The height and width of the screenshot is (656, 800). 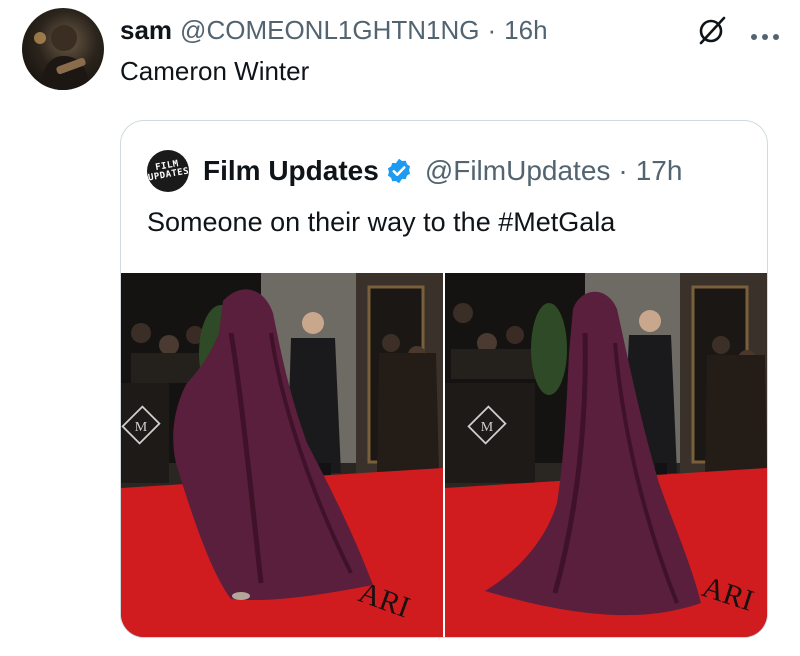 I want to click on quoted-tweet-text: Someone on their way to the #MetGala, so click(x=381, y=222).